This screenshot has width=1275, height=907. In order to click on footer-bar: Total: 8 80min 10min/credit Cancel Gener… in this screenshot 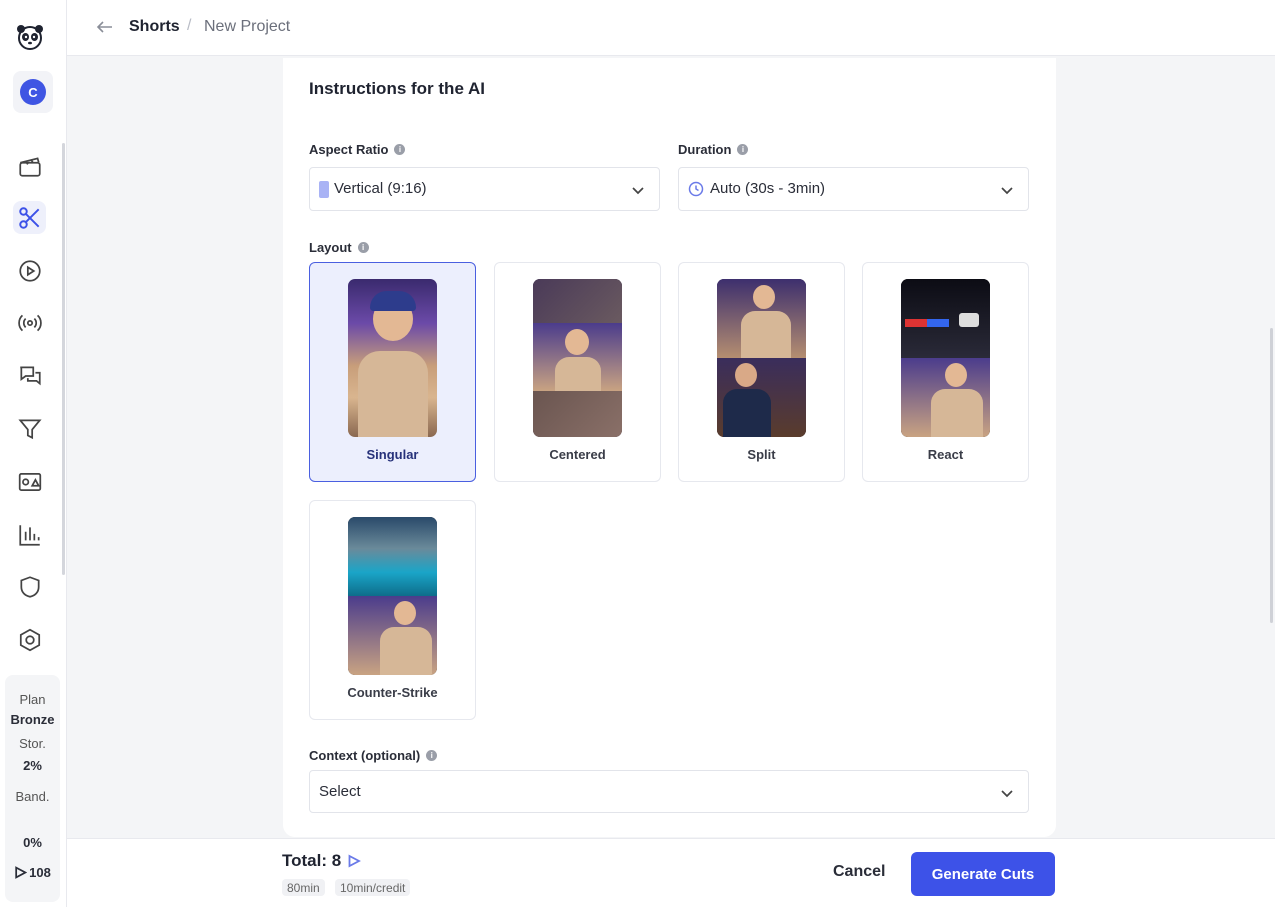, I will do `click(671, 872)`.